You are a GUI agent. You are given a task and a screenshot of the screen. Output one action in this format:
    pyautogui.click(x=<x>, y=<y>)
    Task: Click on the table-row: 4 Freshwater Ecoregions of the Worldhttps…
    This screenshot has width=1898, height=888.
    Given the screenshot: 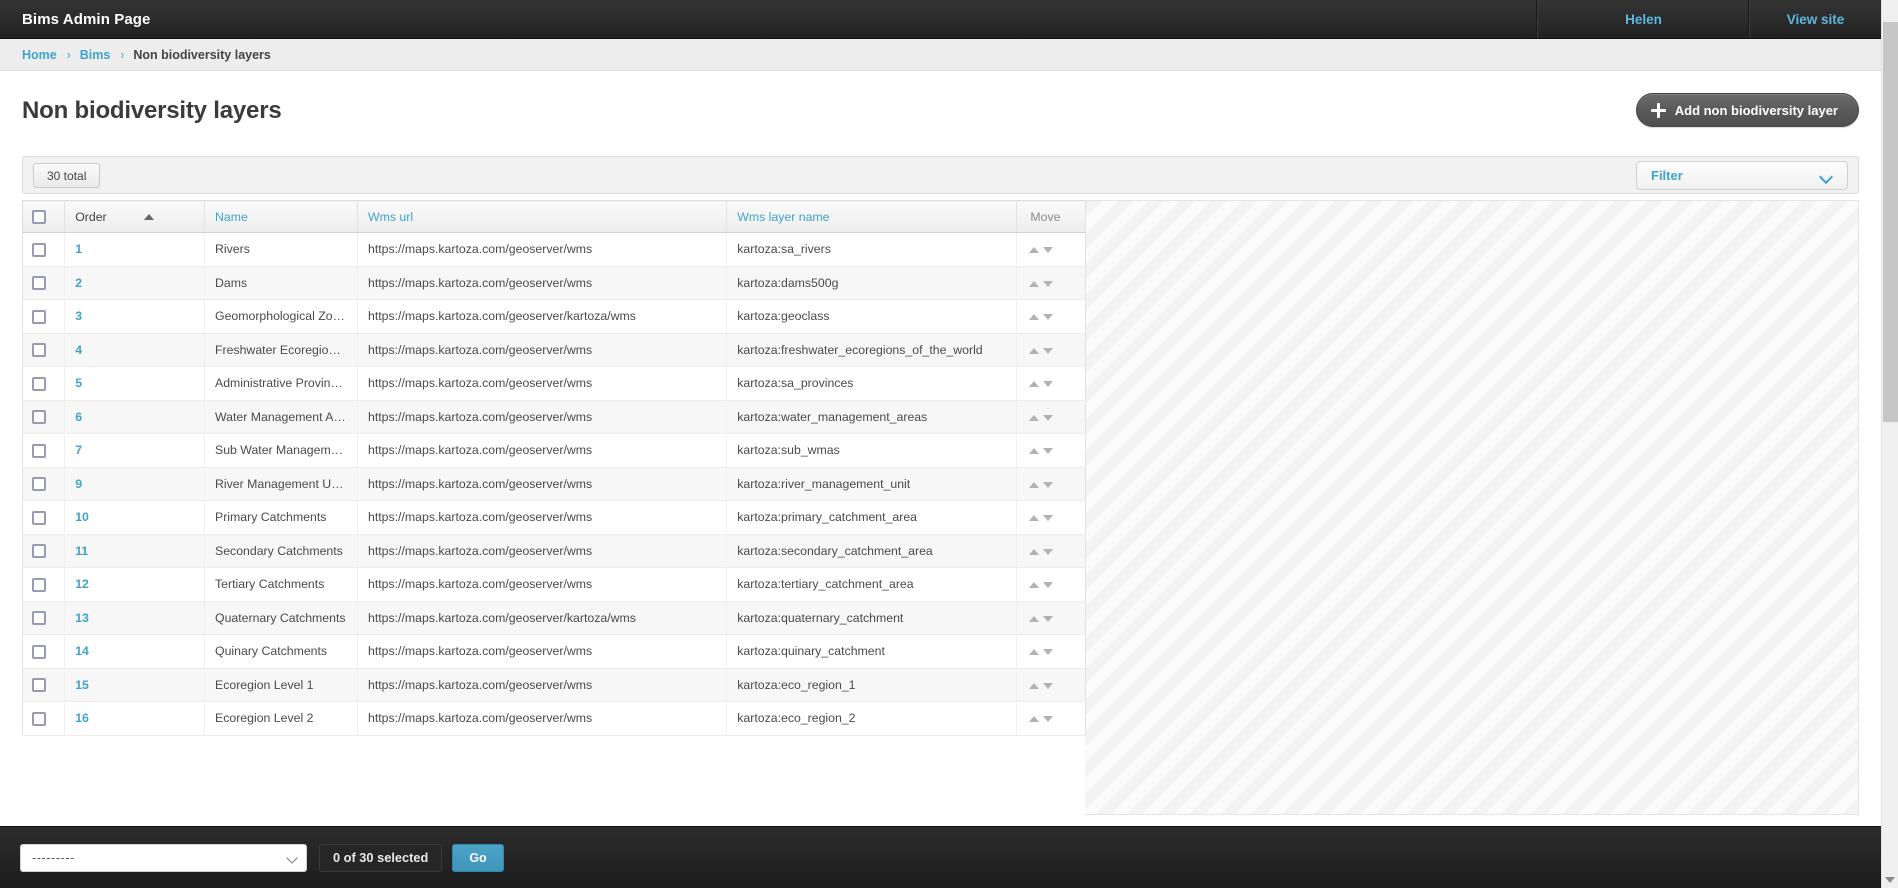 What is the action you would take?
    pyautogui.click(x=554, y=350)
    